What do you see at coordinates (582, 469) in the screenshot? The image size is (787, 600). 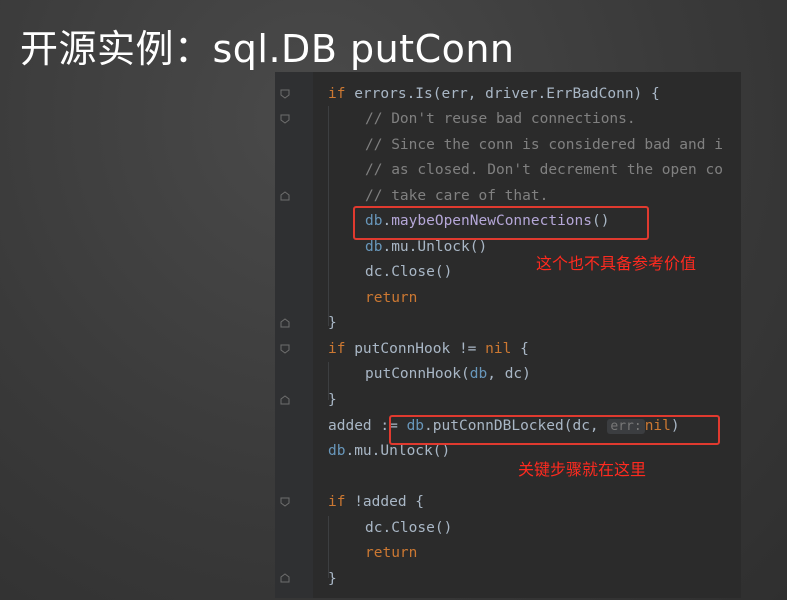 I see `annotation-key-step: 关键步骤就在这里` at bounding box center [582, 469].